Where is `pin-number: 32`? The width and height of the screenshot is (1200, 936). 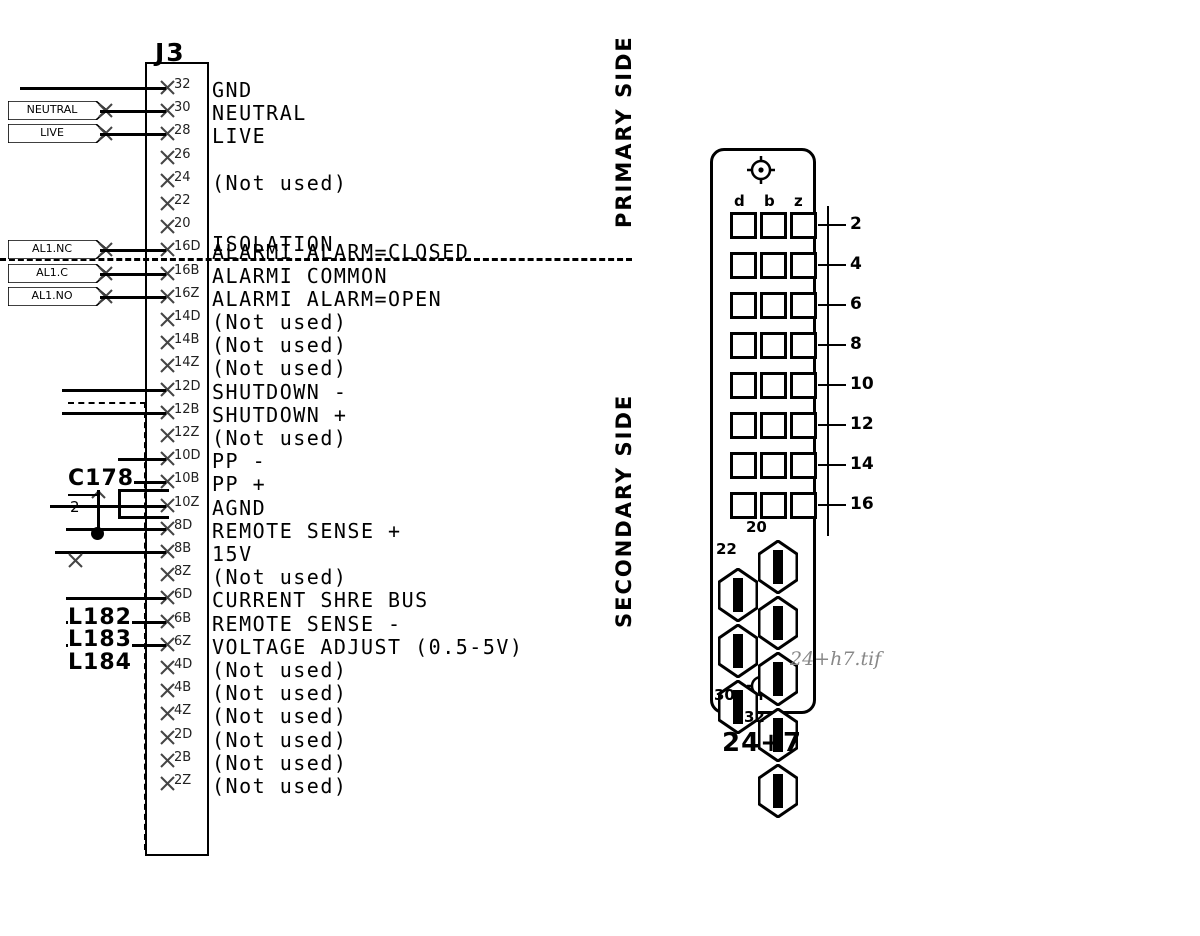
pin-number: 32 is located at coordinates (182, 84).